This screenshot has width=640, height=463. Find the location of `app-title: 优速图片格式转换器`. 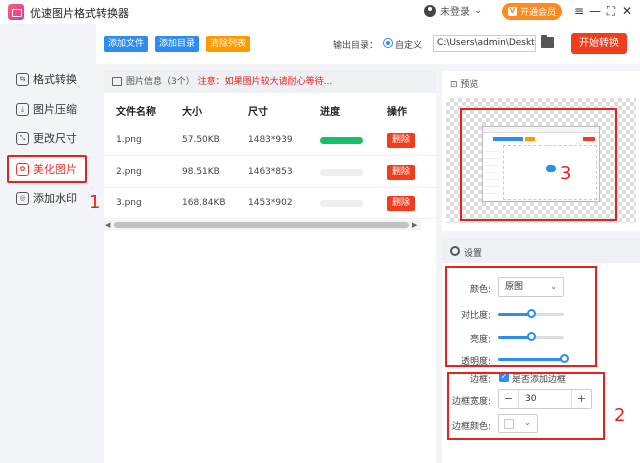

app-title: 优速图片格式转换器 is located at coordinates (79, 13).